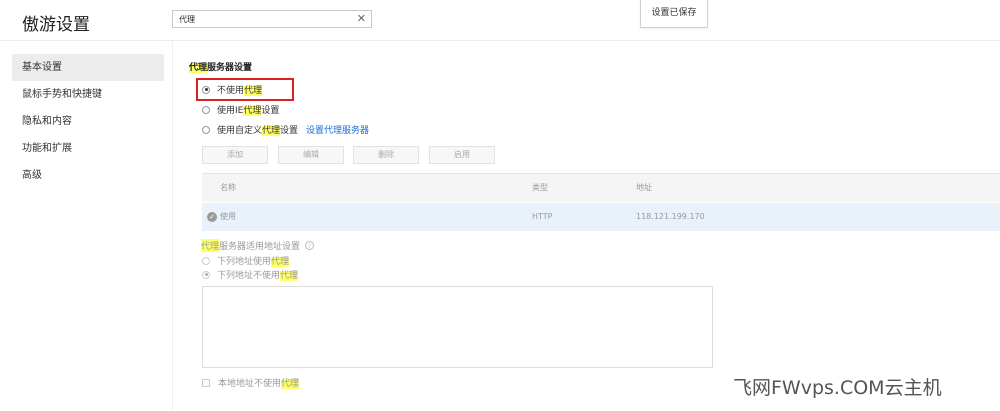 This screenshot has height=411, width=1000. I want to click on scope-title: 代理 服务器适用地址设置 ?, so click(258, 245).